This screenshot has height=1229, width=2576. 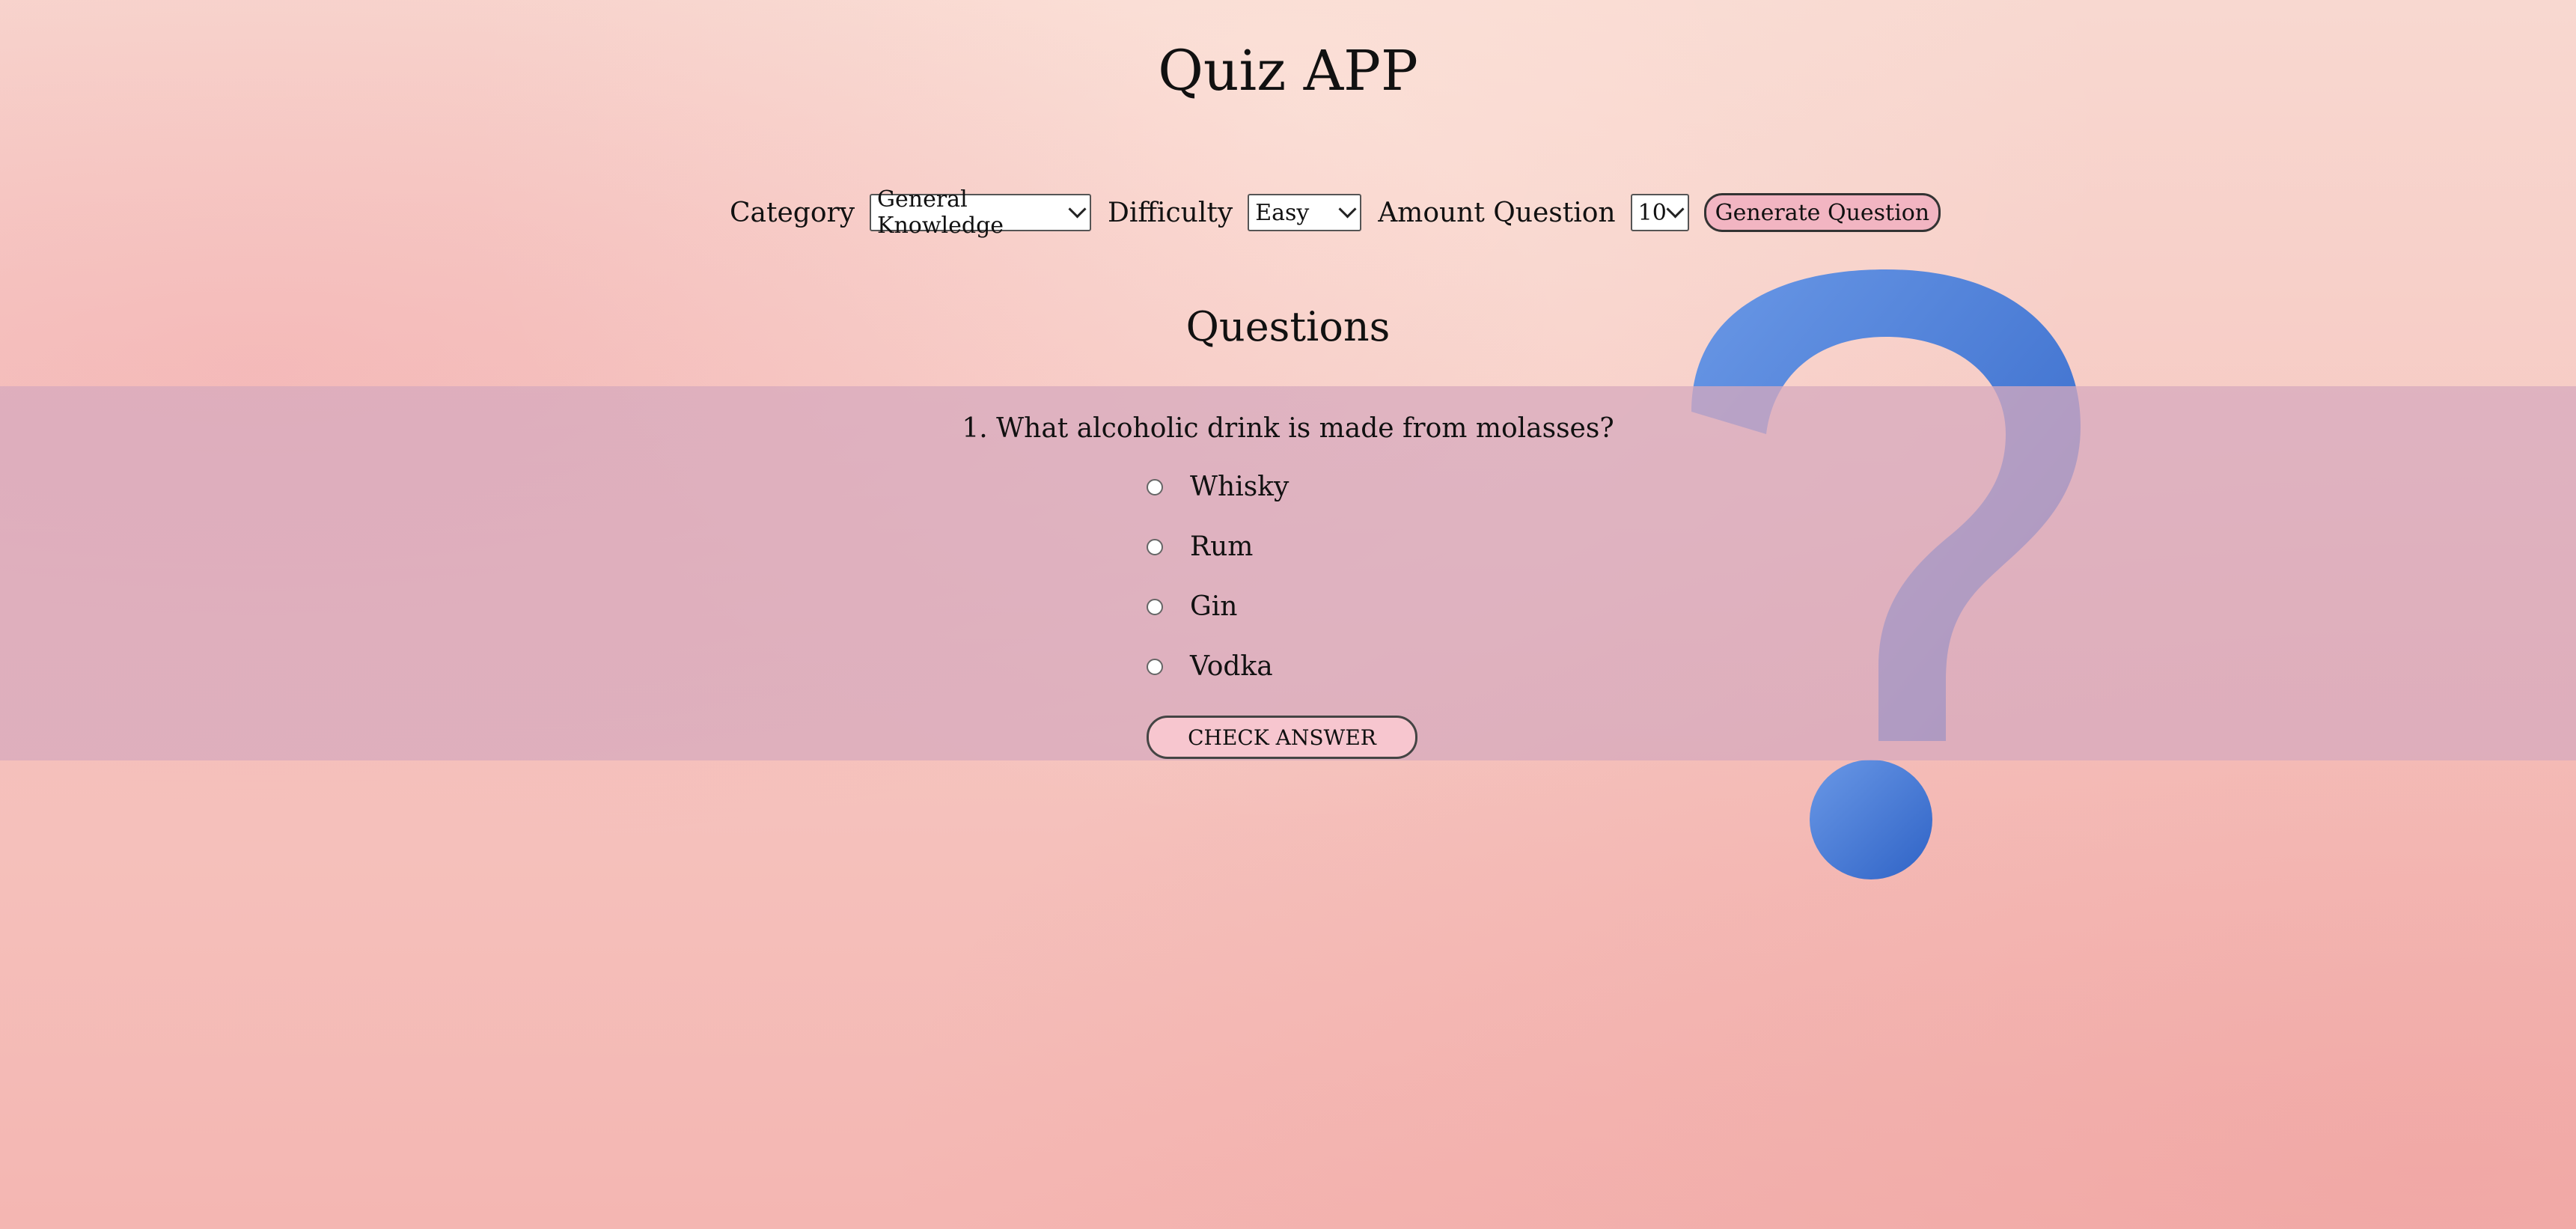 I want to click on amount-select: 10, so click(x=1659, y=212).